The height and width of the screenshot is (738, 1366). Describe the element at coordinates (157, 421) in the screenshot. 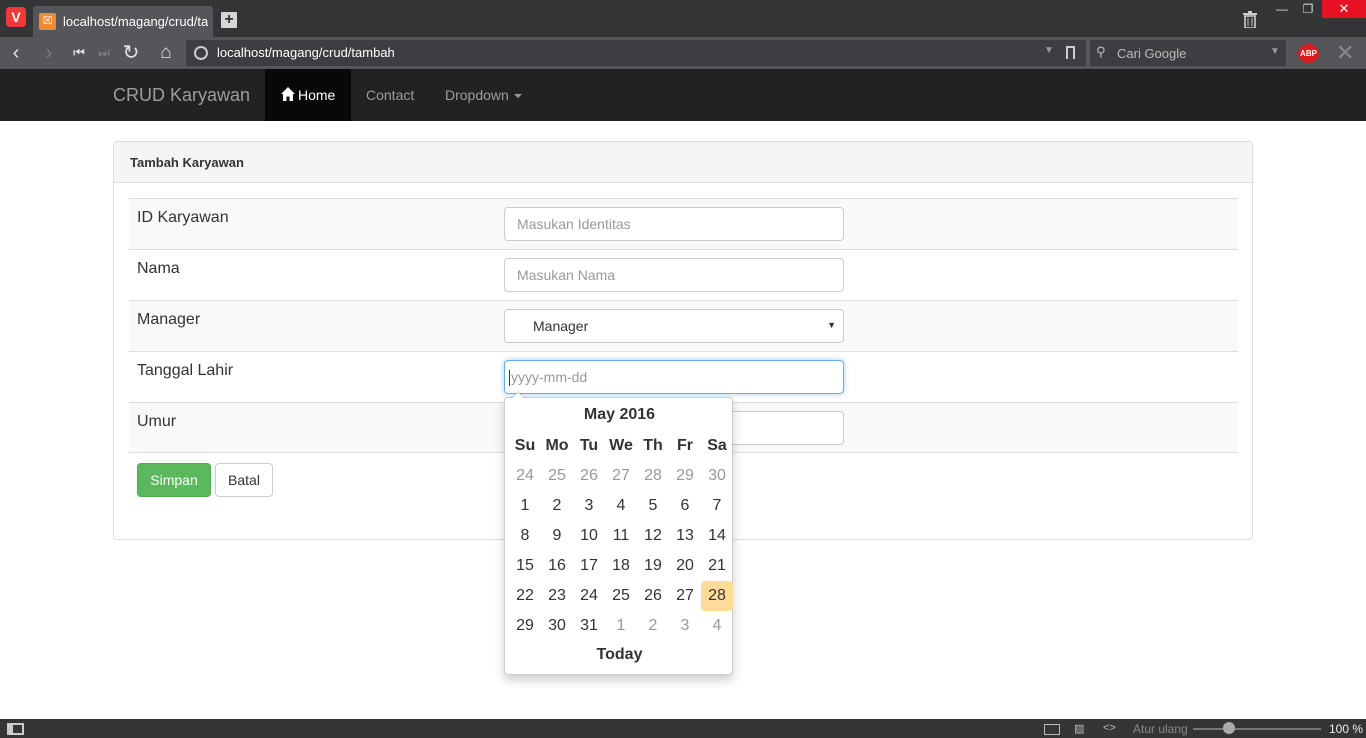

I see `umur-label: Umur` at that location.